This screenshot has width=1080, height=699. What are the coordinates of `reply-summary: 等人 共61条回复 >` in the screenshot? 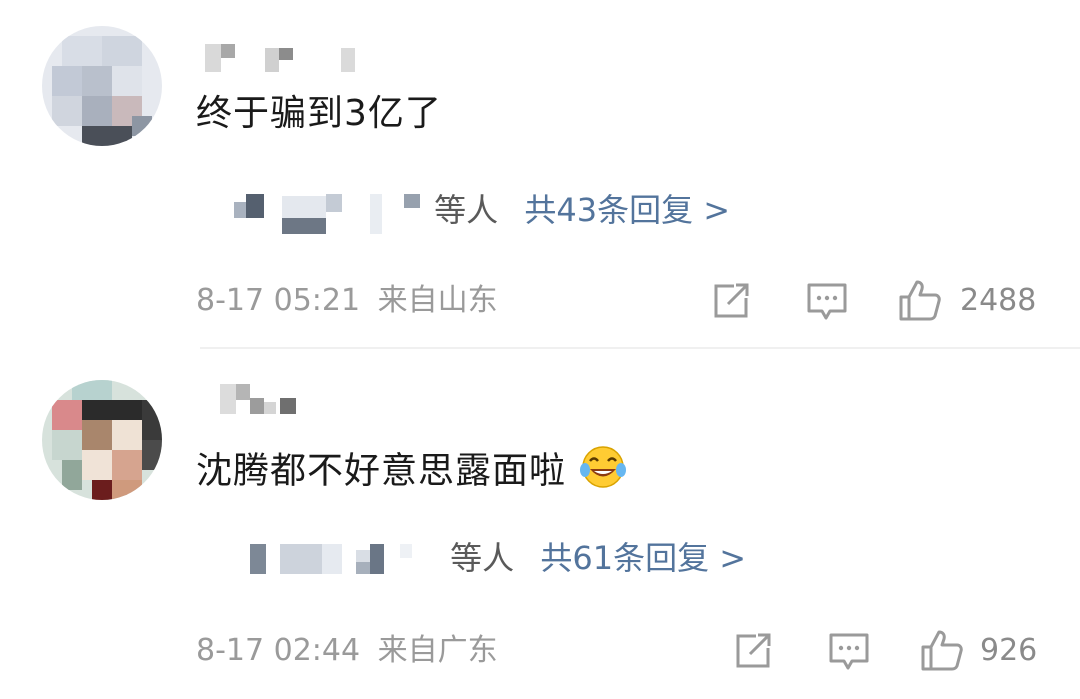 It's located at (498, 560).